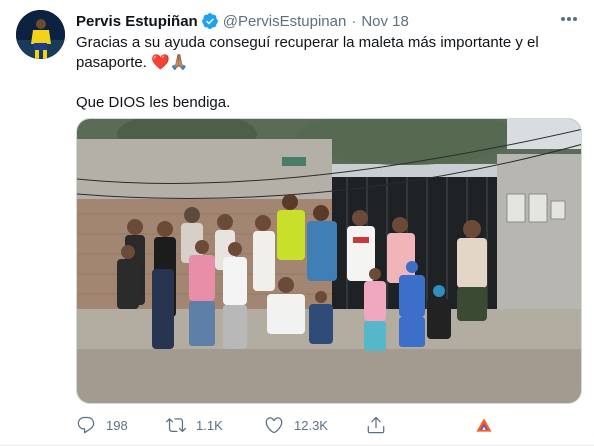  Describe the element at coordinates (194, 425) in the screenshot. I see `retweet-button: 1.1K` at that location.